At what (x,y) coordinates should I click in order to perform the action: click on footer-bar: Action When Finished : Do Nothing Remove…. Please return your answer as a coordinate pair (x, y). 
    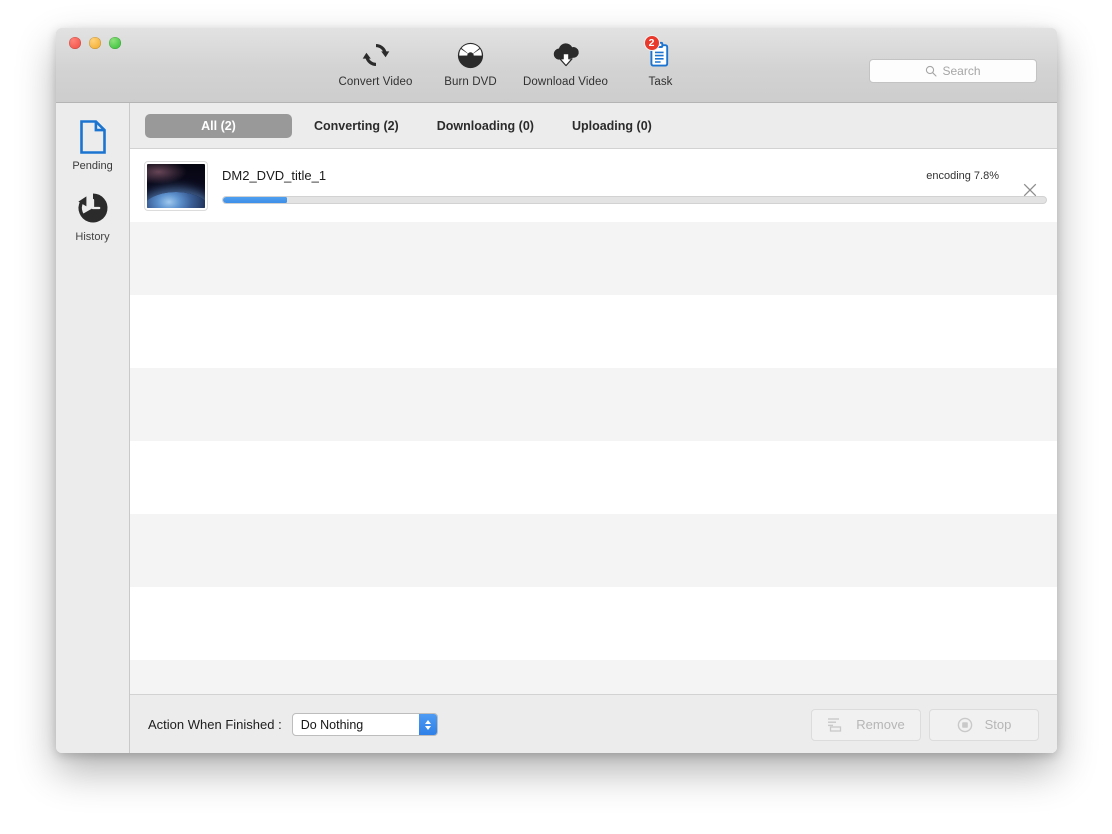
    Looking at the image, I should click on (593, 723).